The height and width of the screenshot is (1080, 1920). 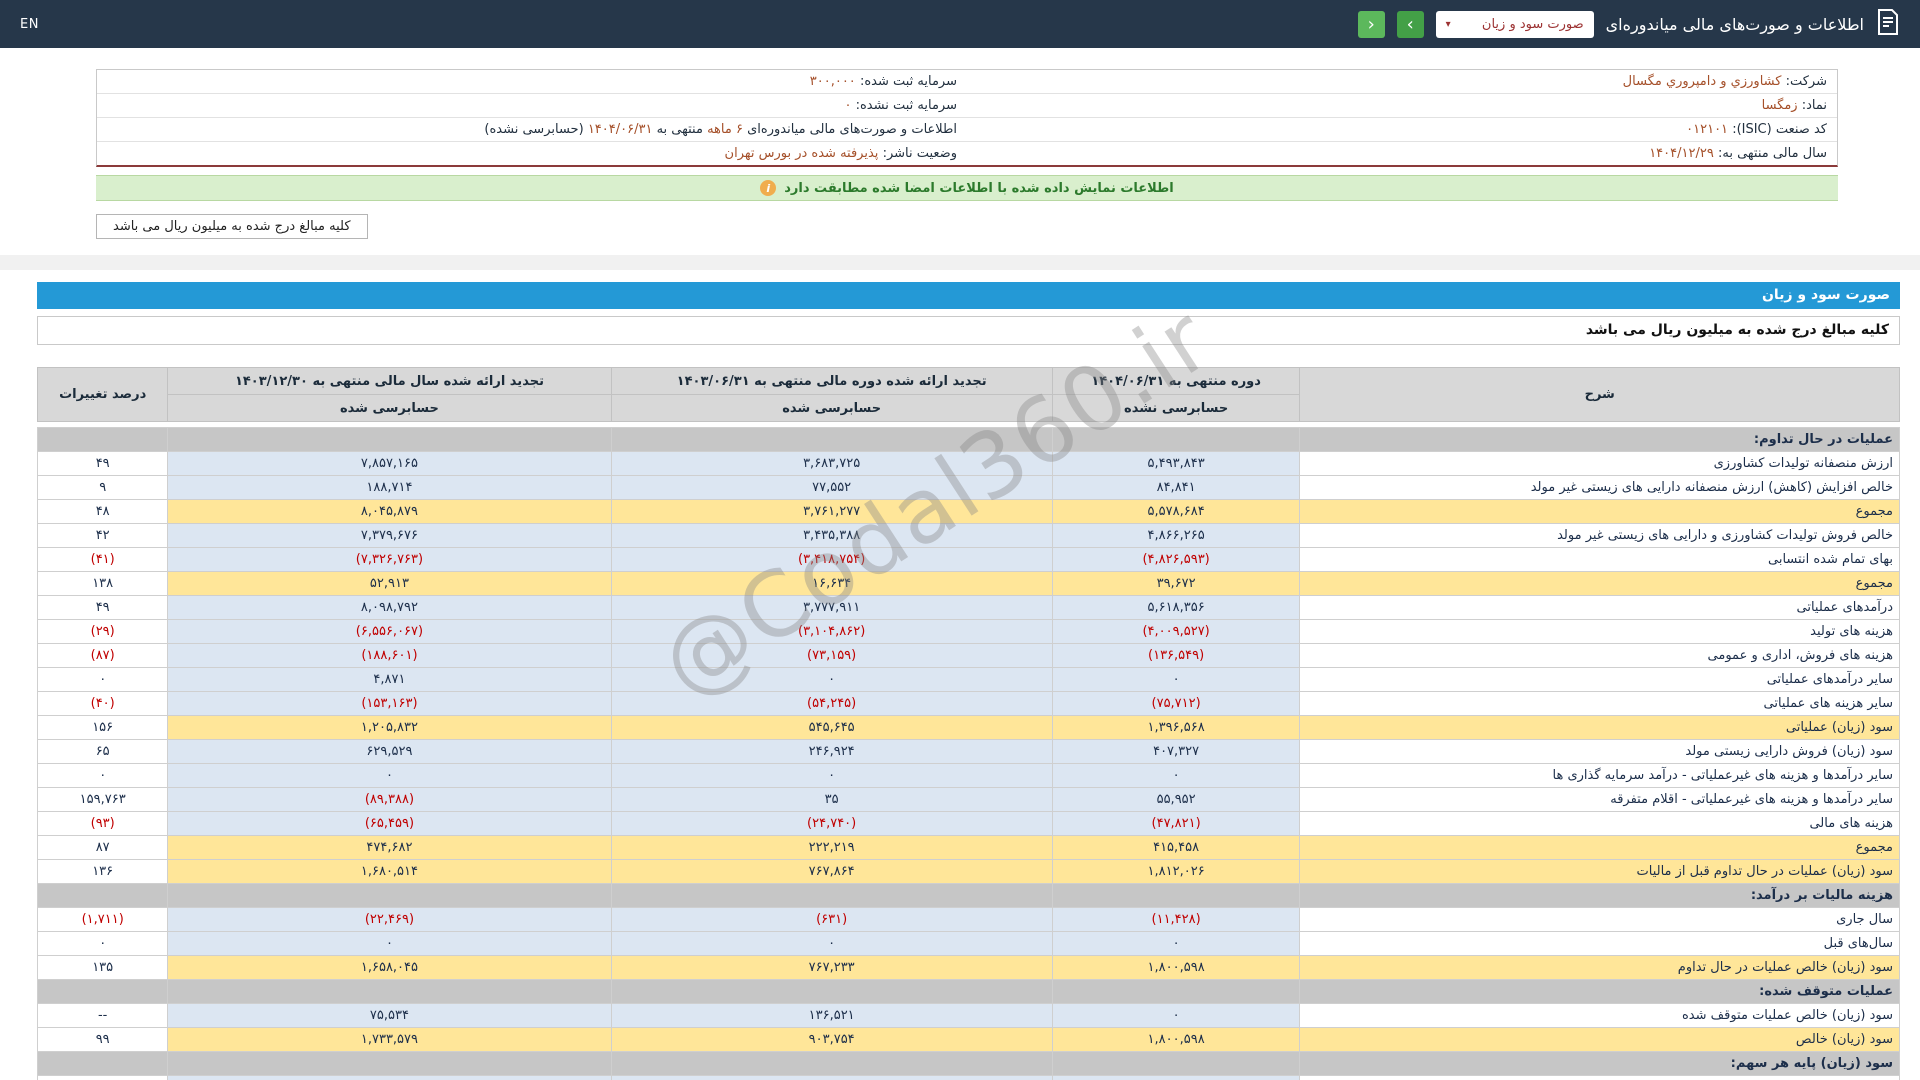 I want to click on cell-prior-period-value: ۳,۷۶۱,۲۷۷, so click(x=831, y=511).